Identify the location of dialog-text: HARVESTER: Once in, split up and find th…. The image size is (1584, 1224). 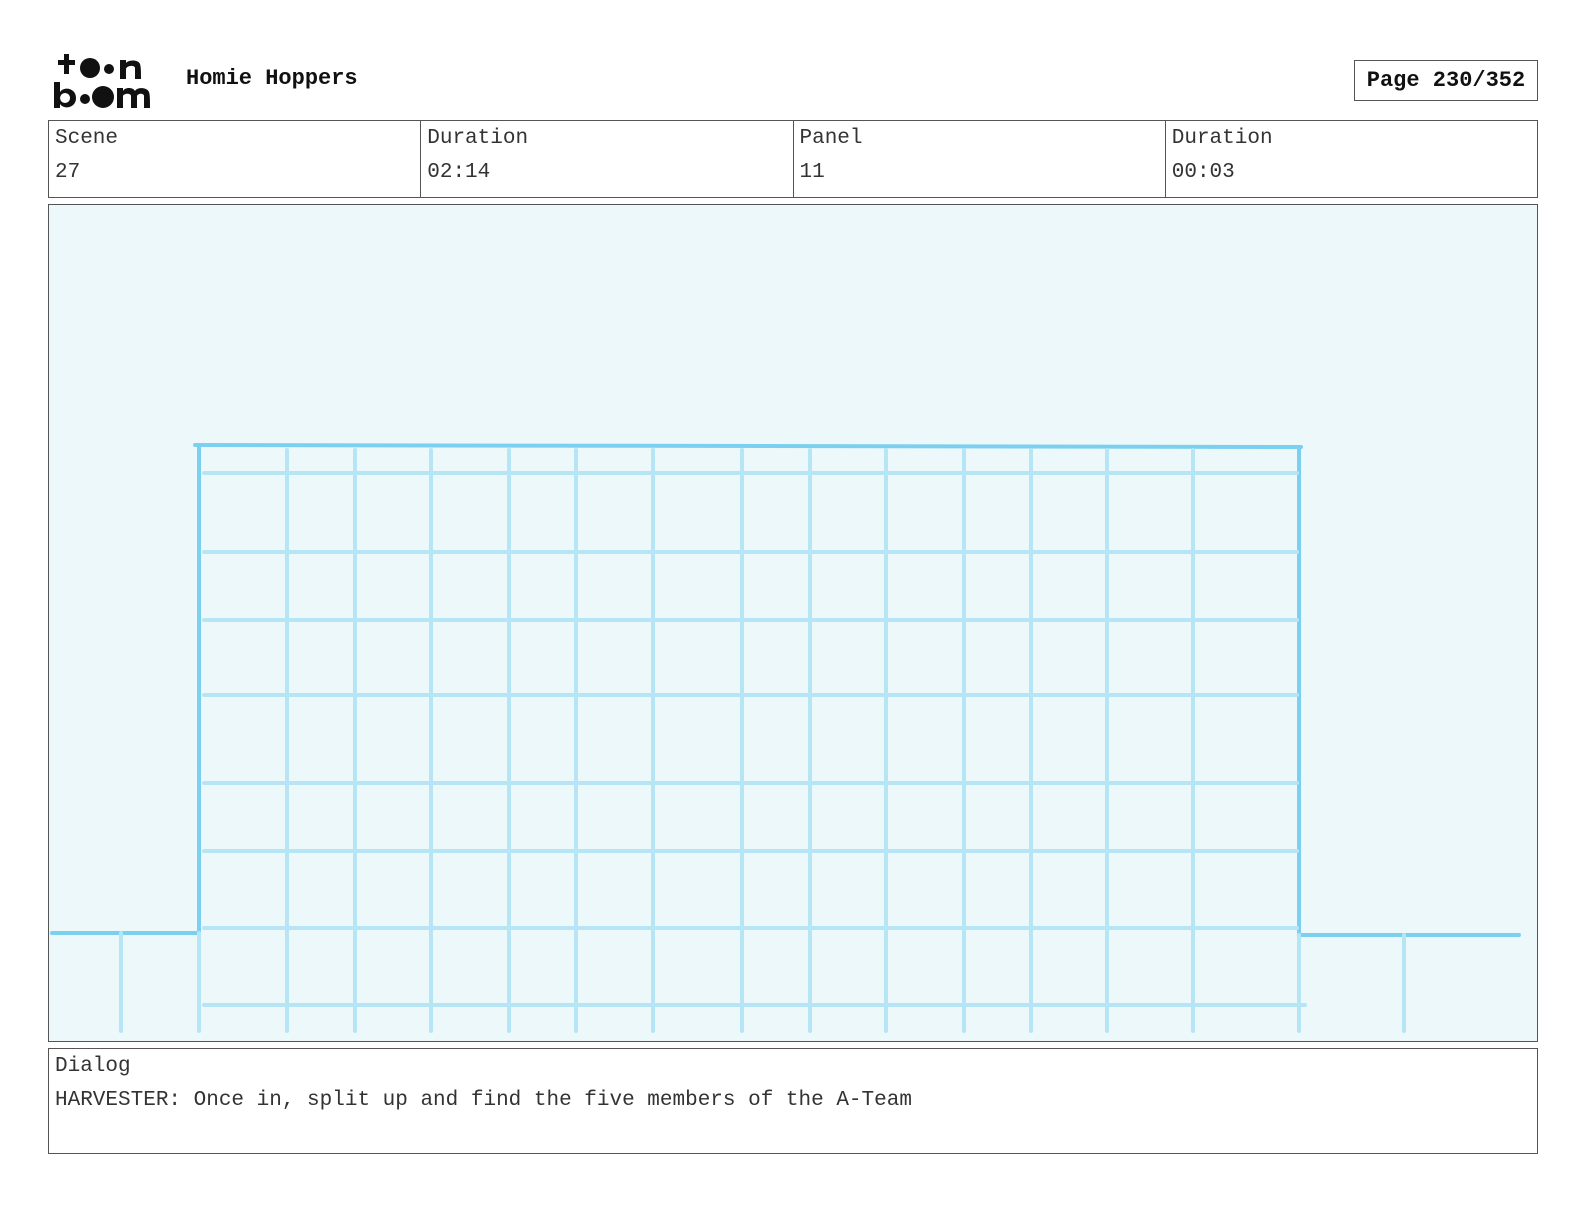
(483, 1100).